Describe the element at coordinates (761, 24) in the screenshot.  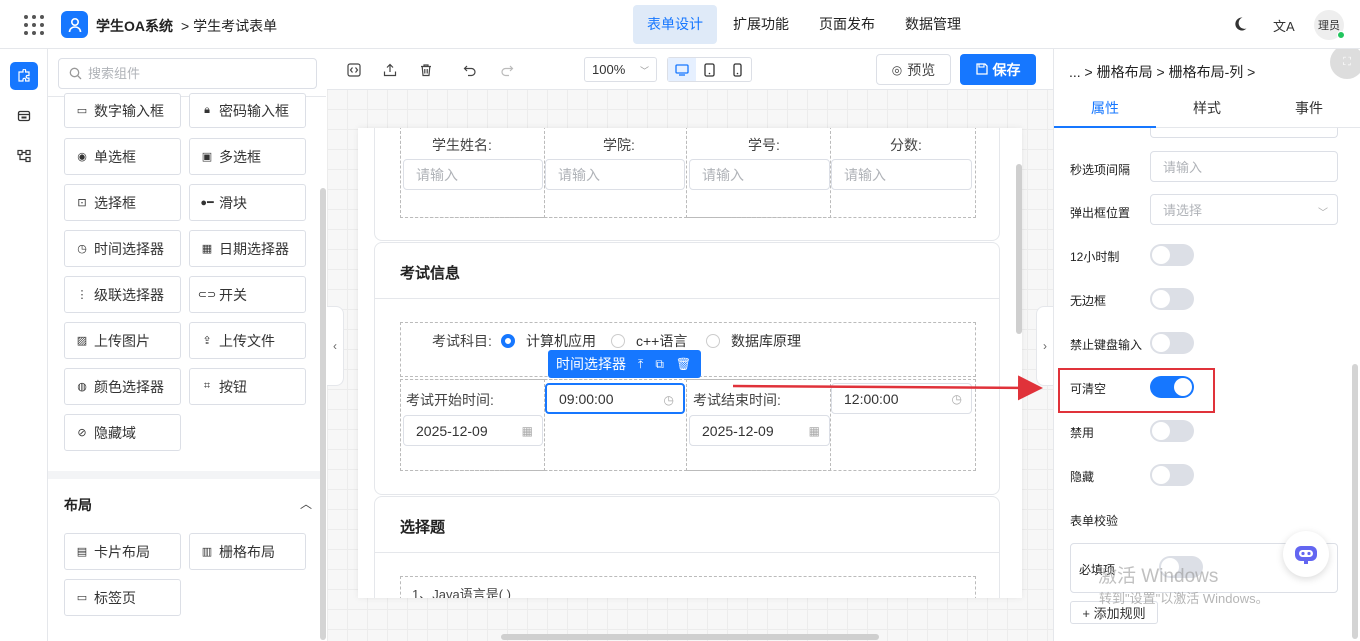
I see `nav-extensions: 扩展功能` at that location.